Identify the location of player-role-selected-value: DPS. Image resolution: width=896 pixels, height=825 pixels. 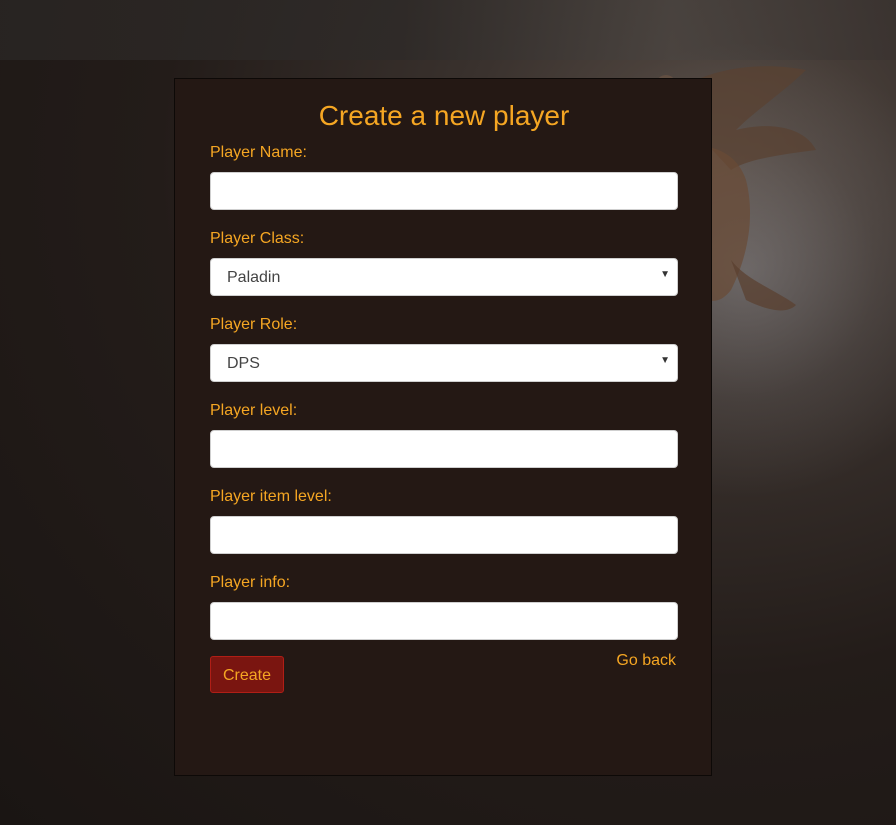
(243, 363).